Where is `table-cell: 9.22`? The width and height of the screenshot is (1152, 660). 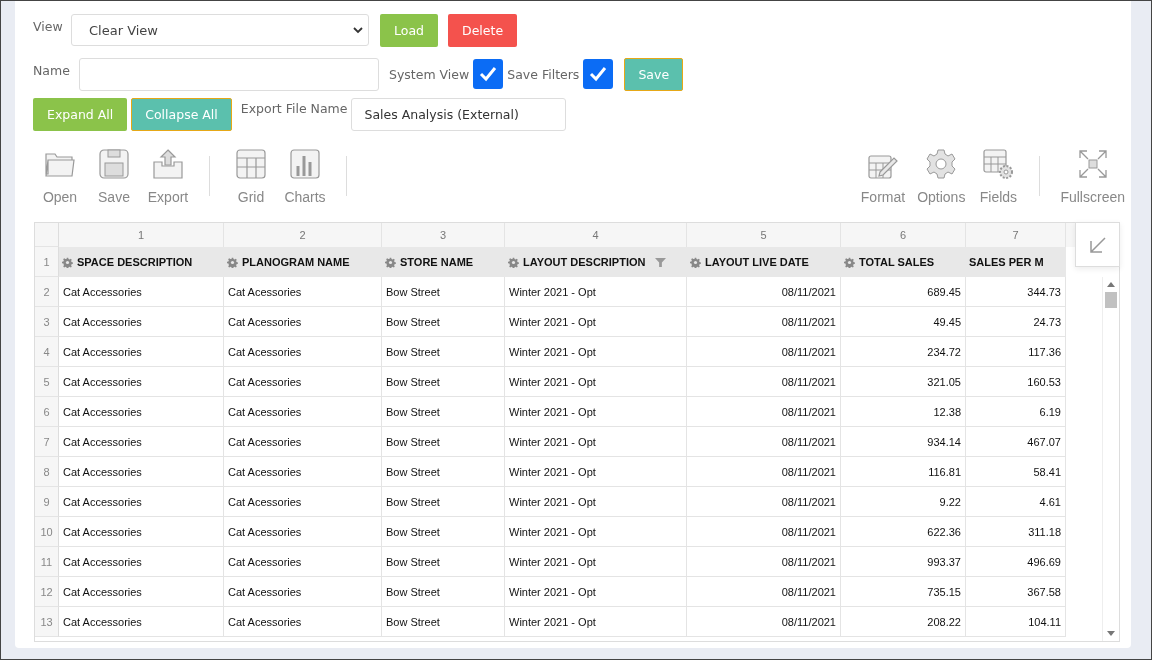 table-cell: 9.22 is located at coordinates (950, 501).